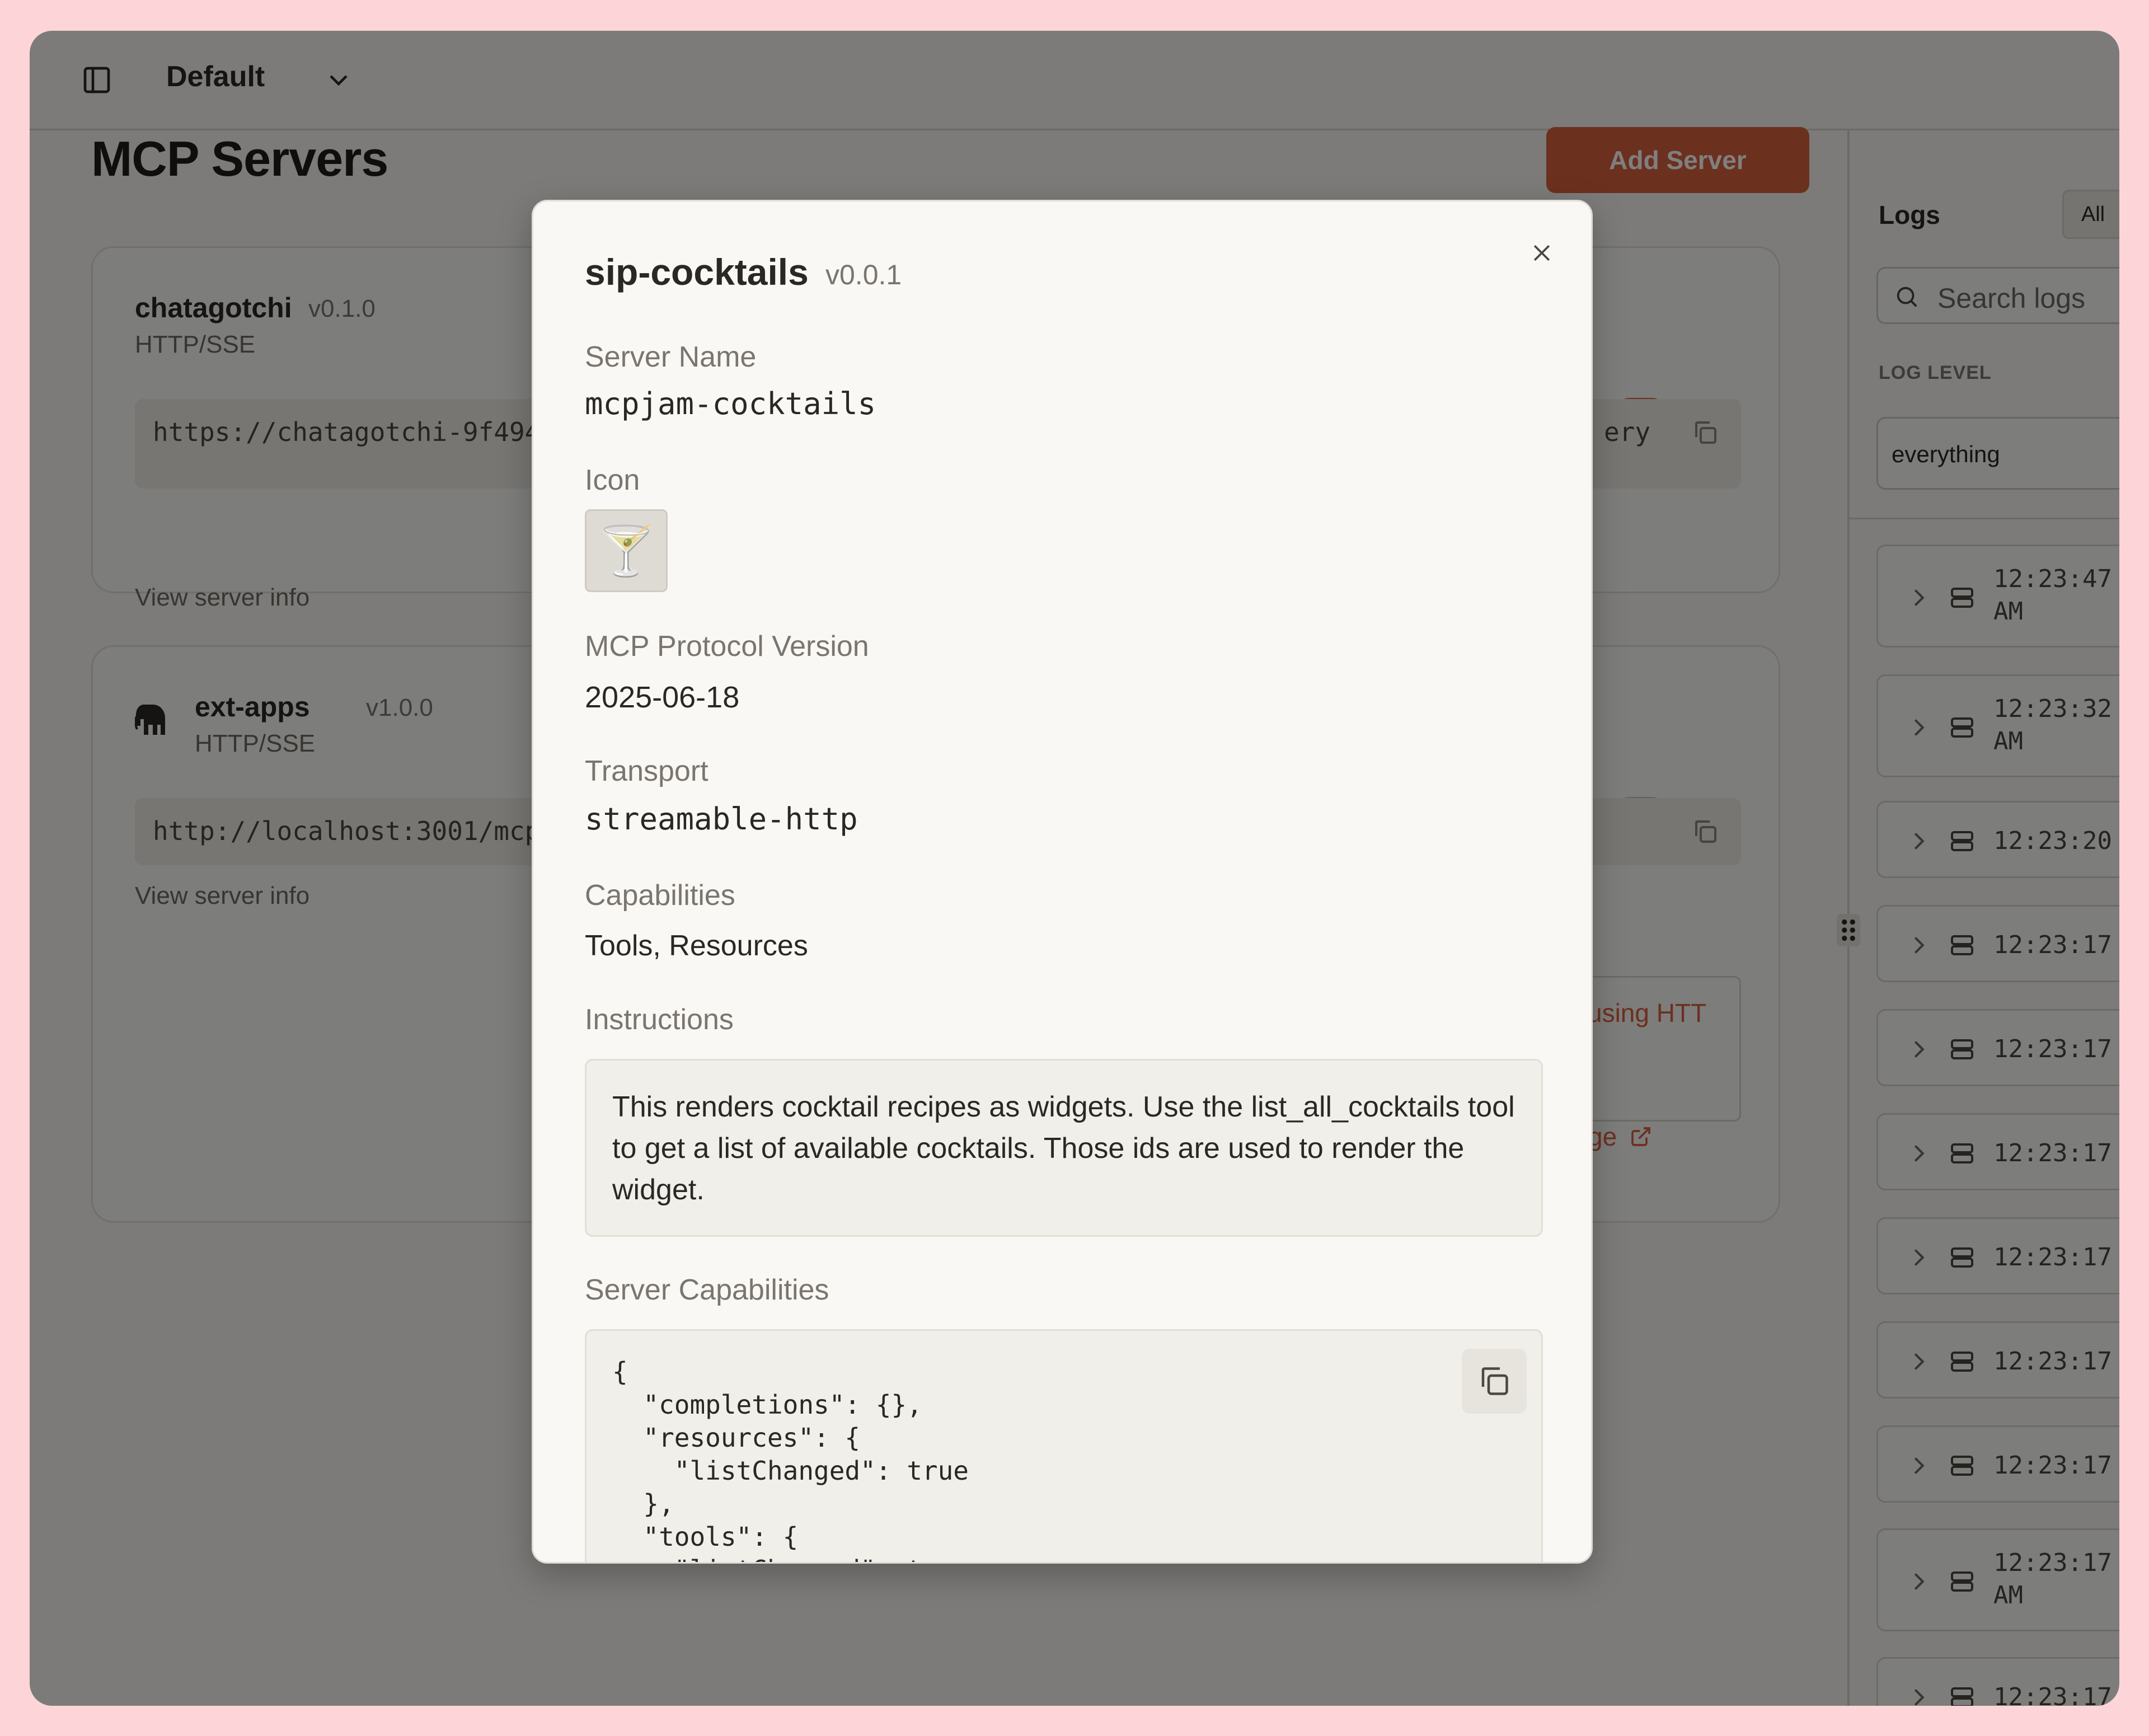  Describe the element at coordinates (662, 697) in the screenshot. I see `protocol-version-value: 2025-06-18` at that location.